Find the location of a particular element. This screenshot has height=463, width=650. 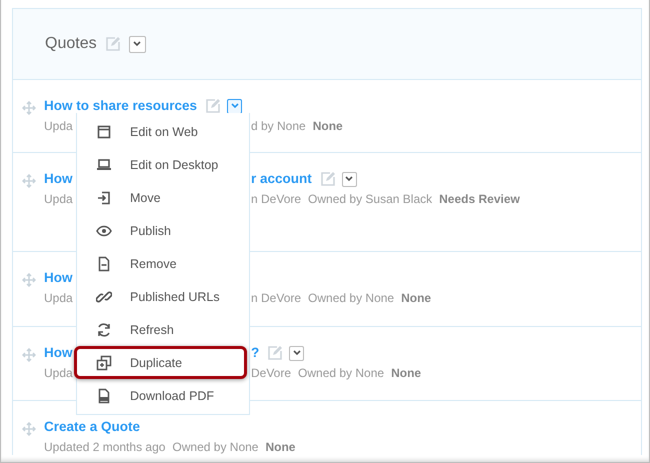

menu-item: Move is located at coordinates (163, 197).